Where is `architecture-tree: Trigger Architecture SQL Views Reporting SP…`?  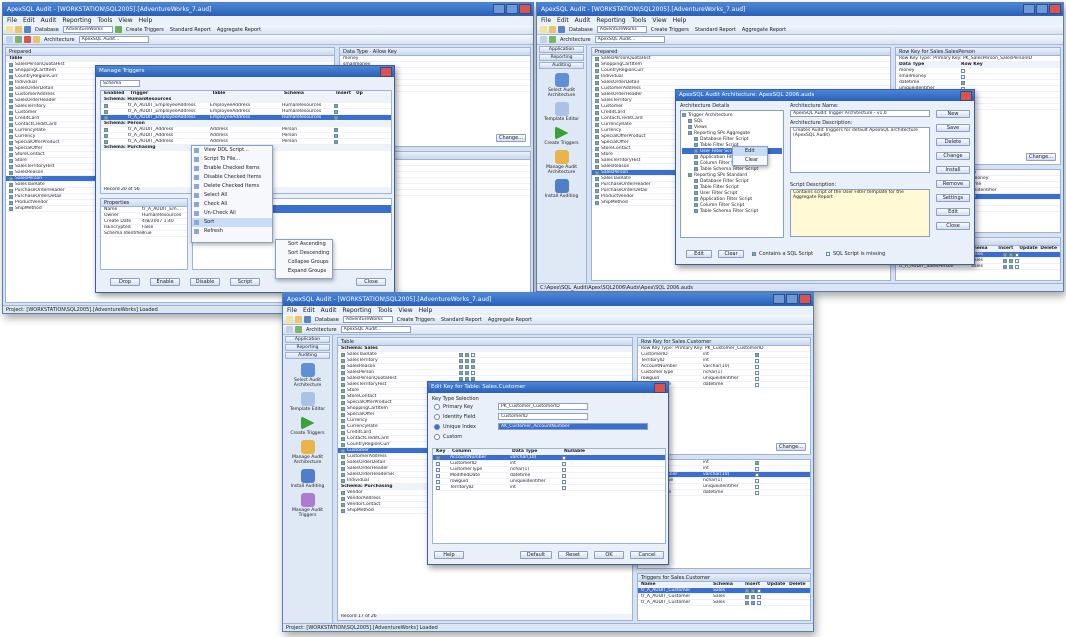 architecture-tree: Trigger Architecture SQL Views Reporting SP… is located at coordinates (732, 174).